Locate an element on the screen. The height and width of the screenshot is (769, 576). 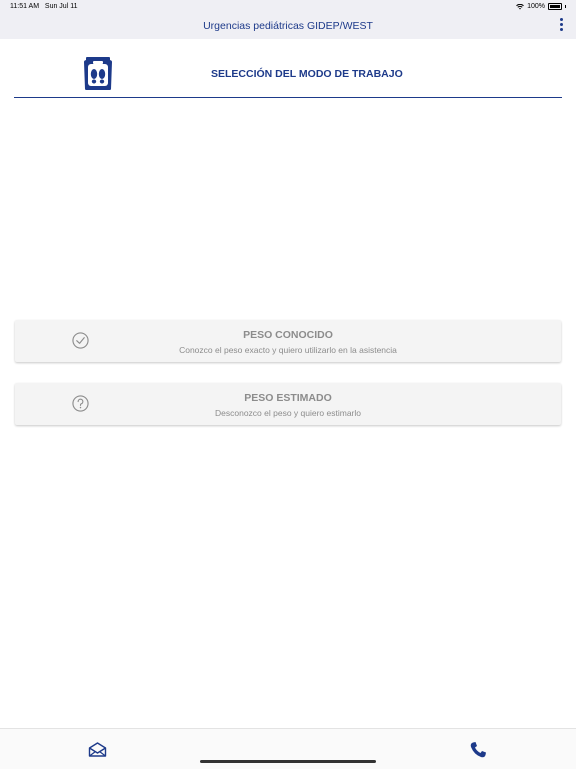
status-bar: 11:51 AM Sun Jul 11 100% is located at coordinates (288, 6).